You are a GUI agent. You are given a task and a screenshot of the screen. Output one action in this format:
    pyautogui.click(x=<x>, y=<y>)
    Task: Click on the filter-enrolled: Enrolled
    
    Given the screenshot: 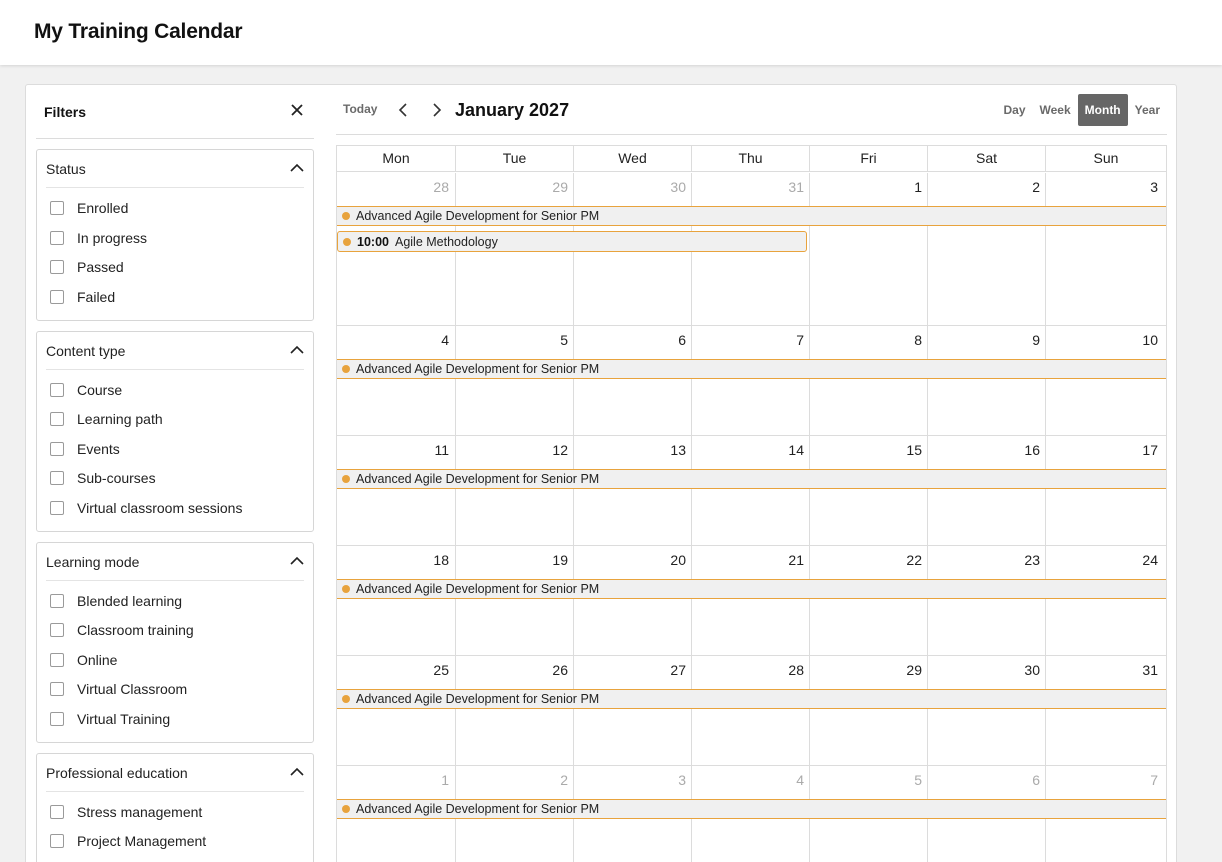 What is the action you would take?
    pyautogui.click(x=89, y=208)
    